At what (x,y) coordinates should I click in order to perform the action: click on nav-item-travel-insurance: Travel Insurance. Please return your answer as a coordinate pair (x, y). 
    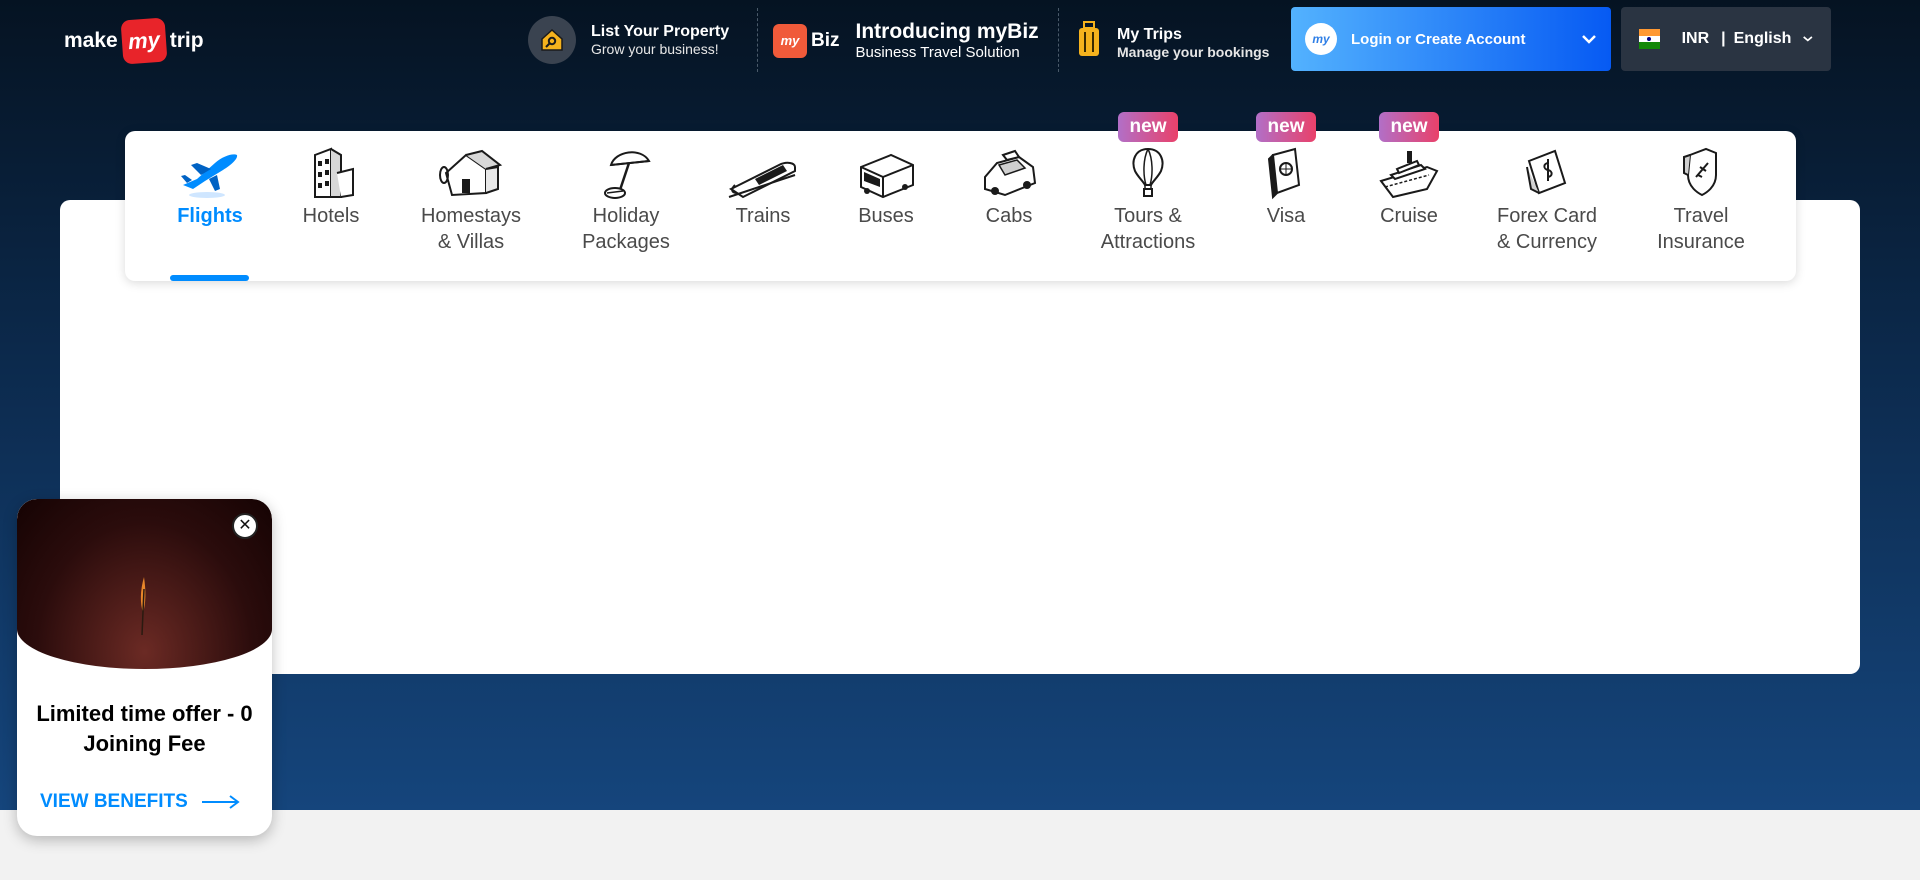
    Looking at the image, I should click on (1701, 206).